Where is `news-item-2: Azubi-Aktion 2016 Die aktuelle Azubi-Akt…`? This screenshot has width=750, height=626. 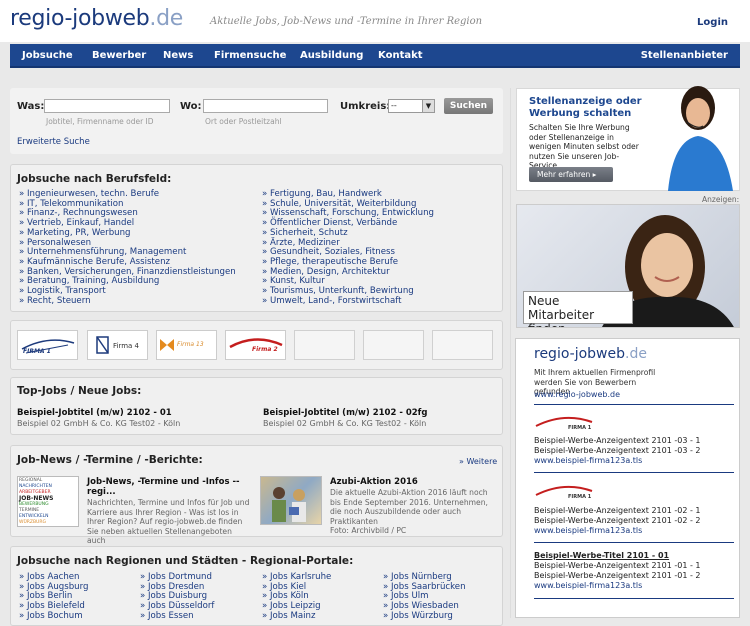 news-item-2: Azubi-Aktion 2016 Die aktuelle Azubi-Akt… is located at coordinates (413, 506).